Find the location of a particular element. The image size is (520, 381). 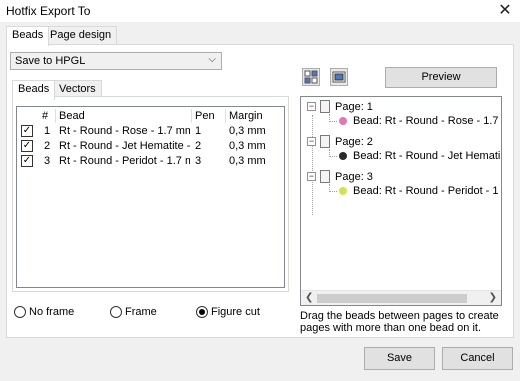

save-button: Save is located at coordinates (399, 358).